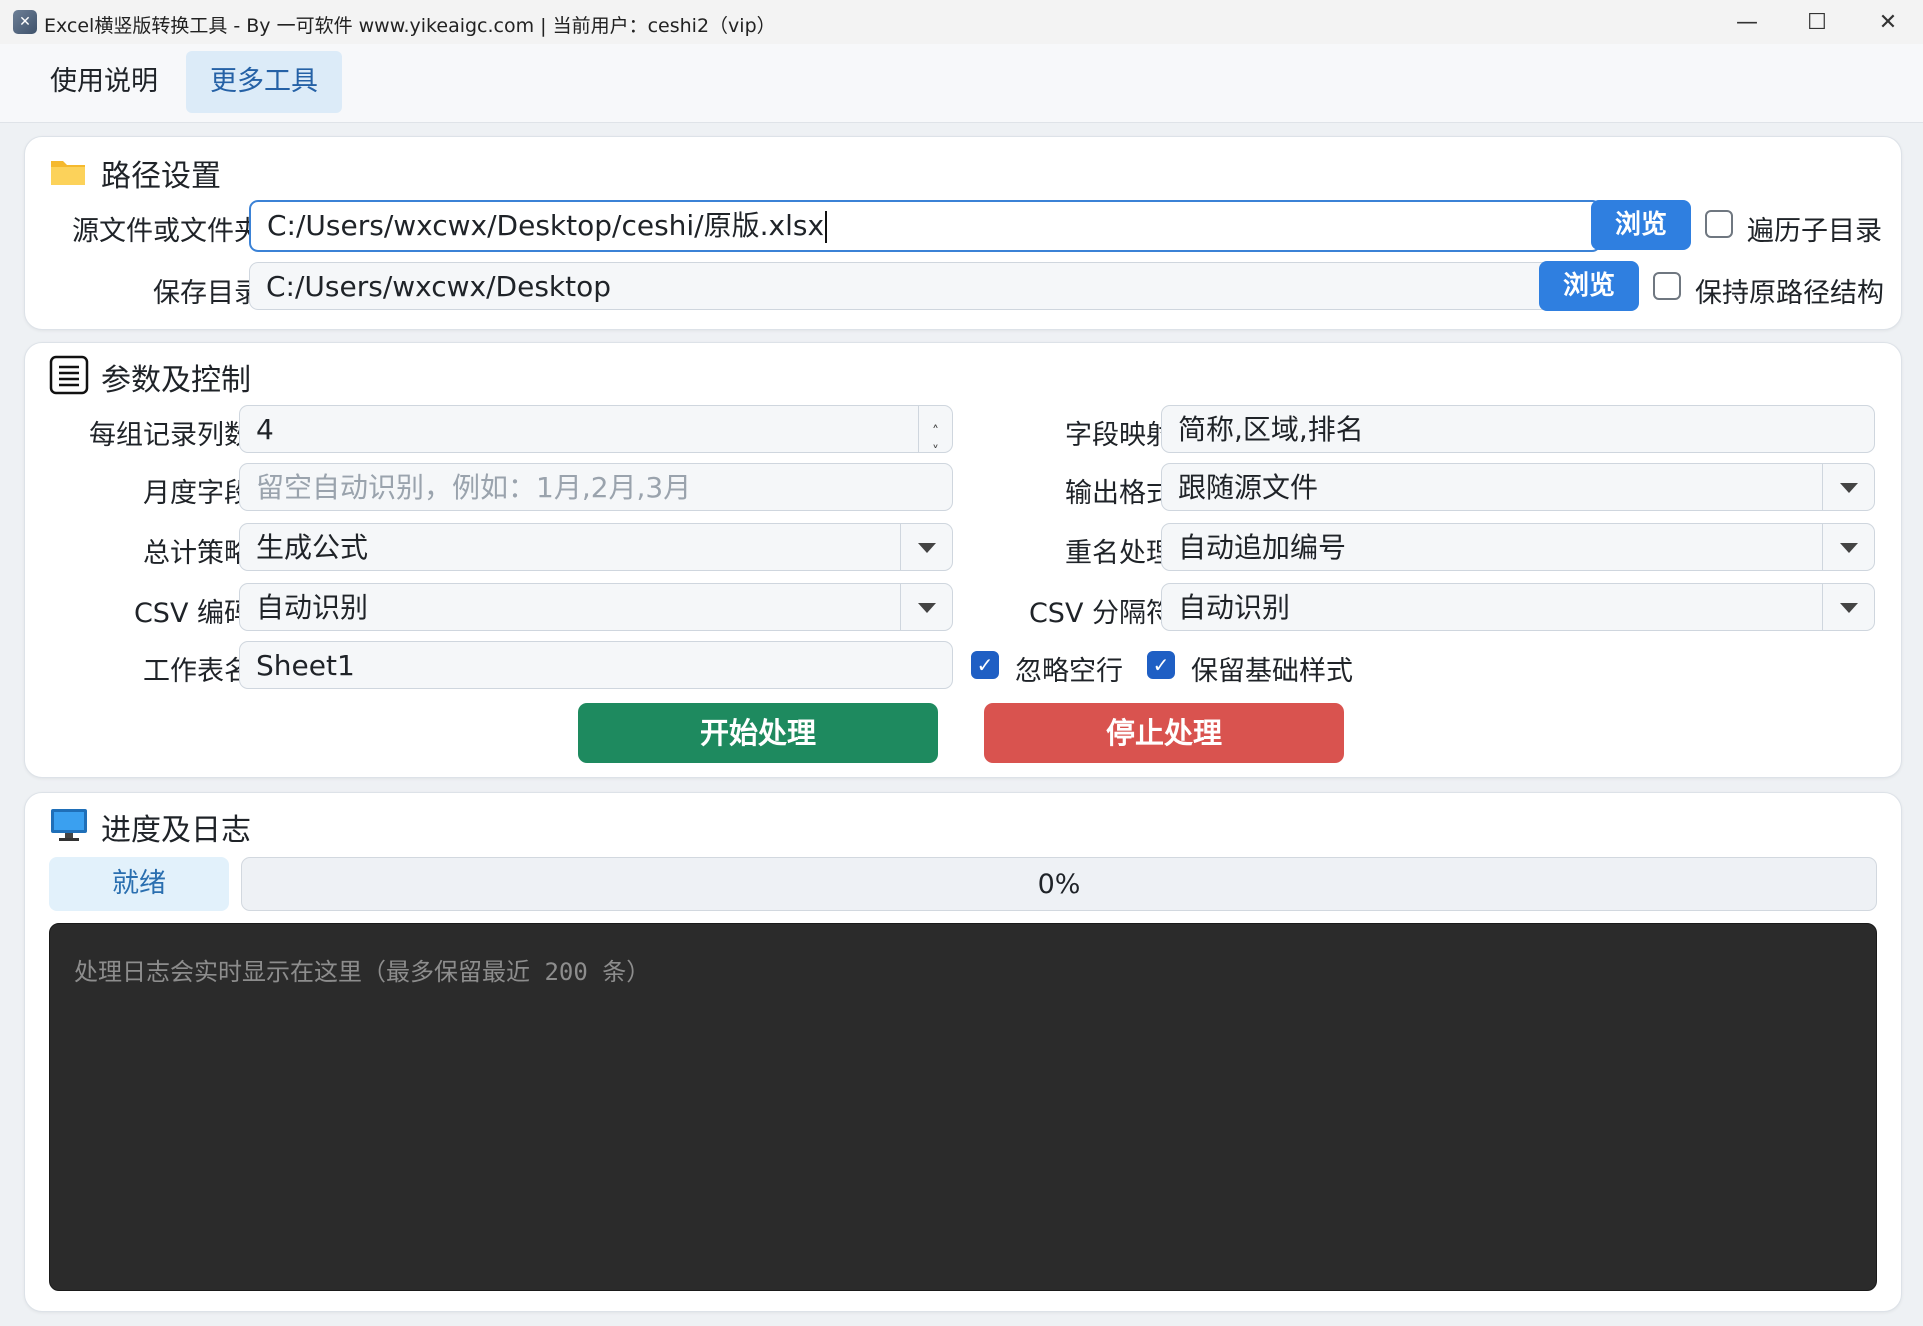 This screenshot has width=1923, height=1326. Describe the element at coordinates (758, 733) in the screenshot. I see `start-button: 开始处理` at that location.